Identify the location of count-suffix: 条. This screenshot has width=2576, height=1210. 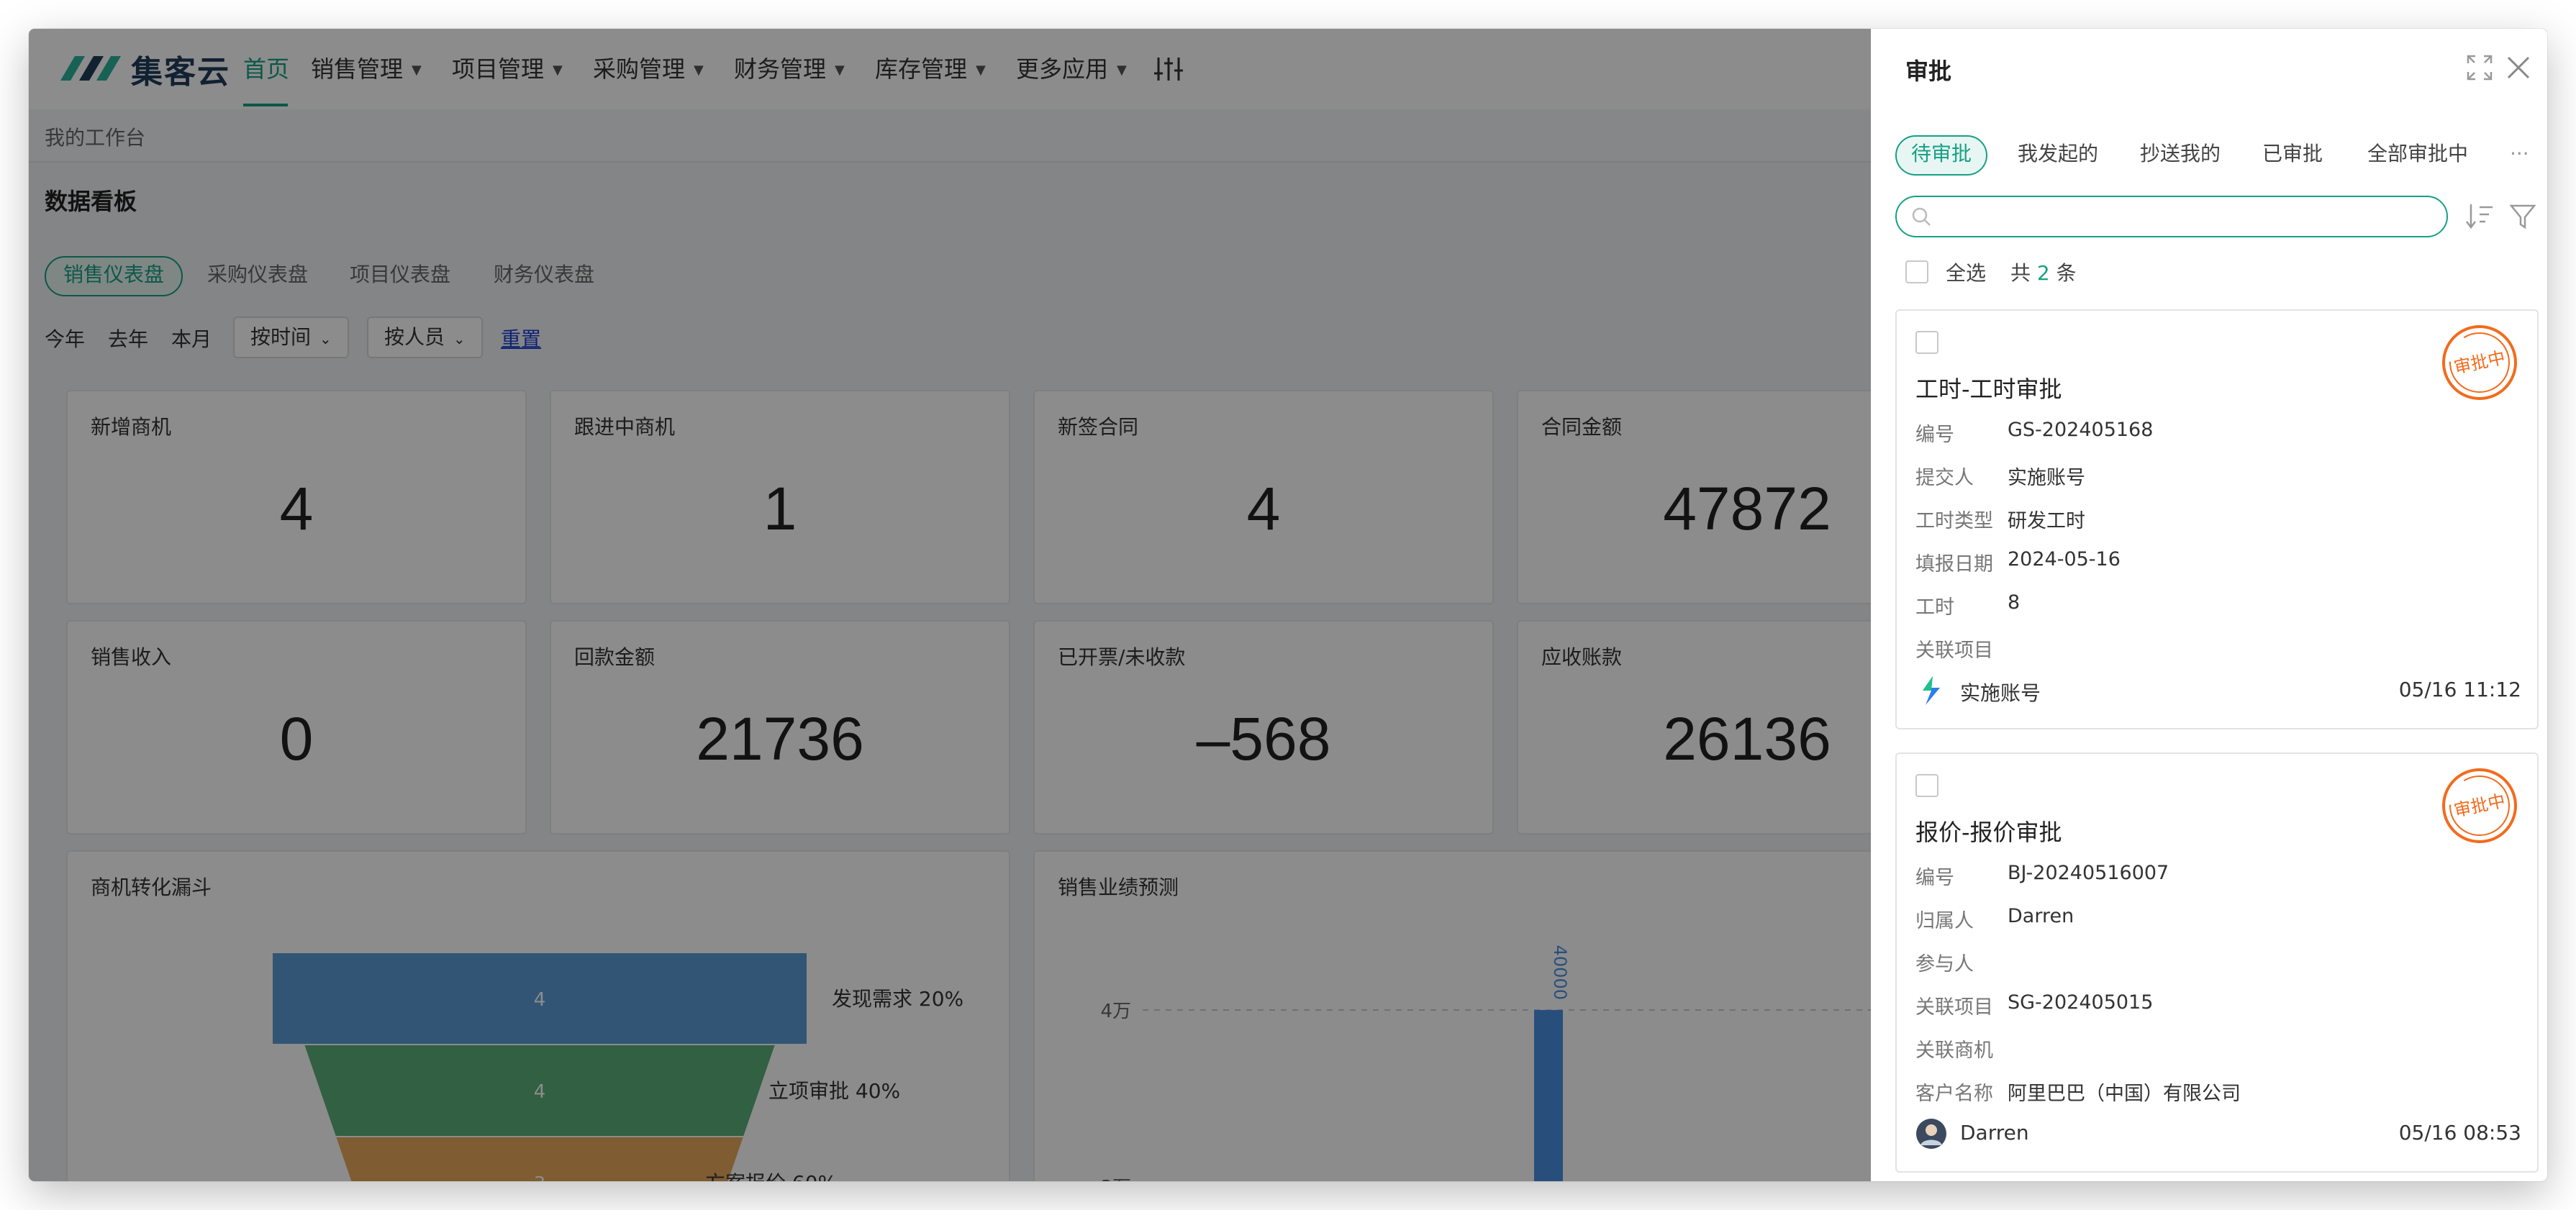
(2066, 273).